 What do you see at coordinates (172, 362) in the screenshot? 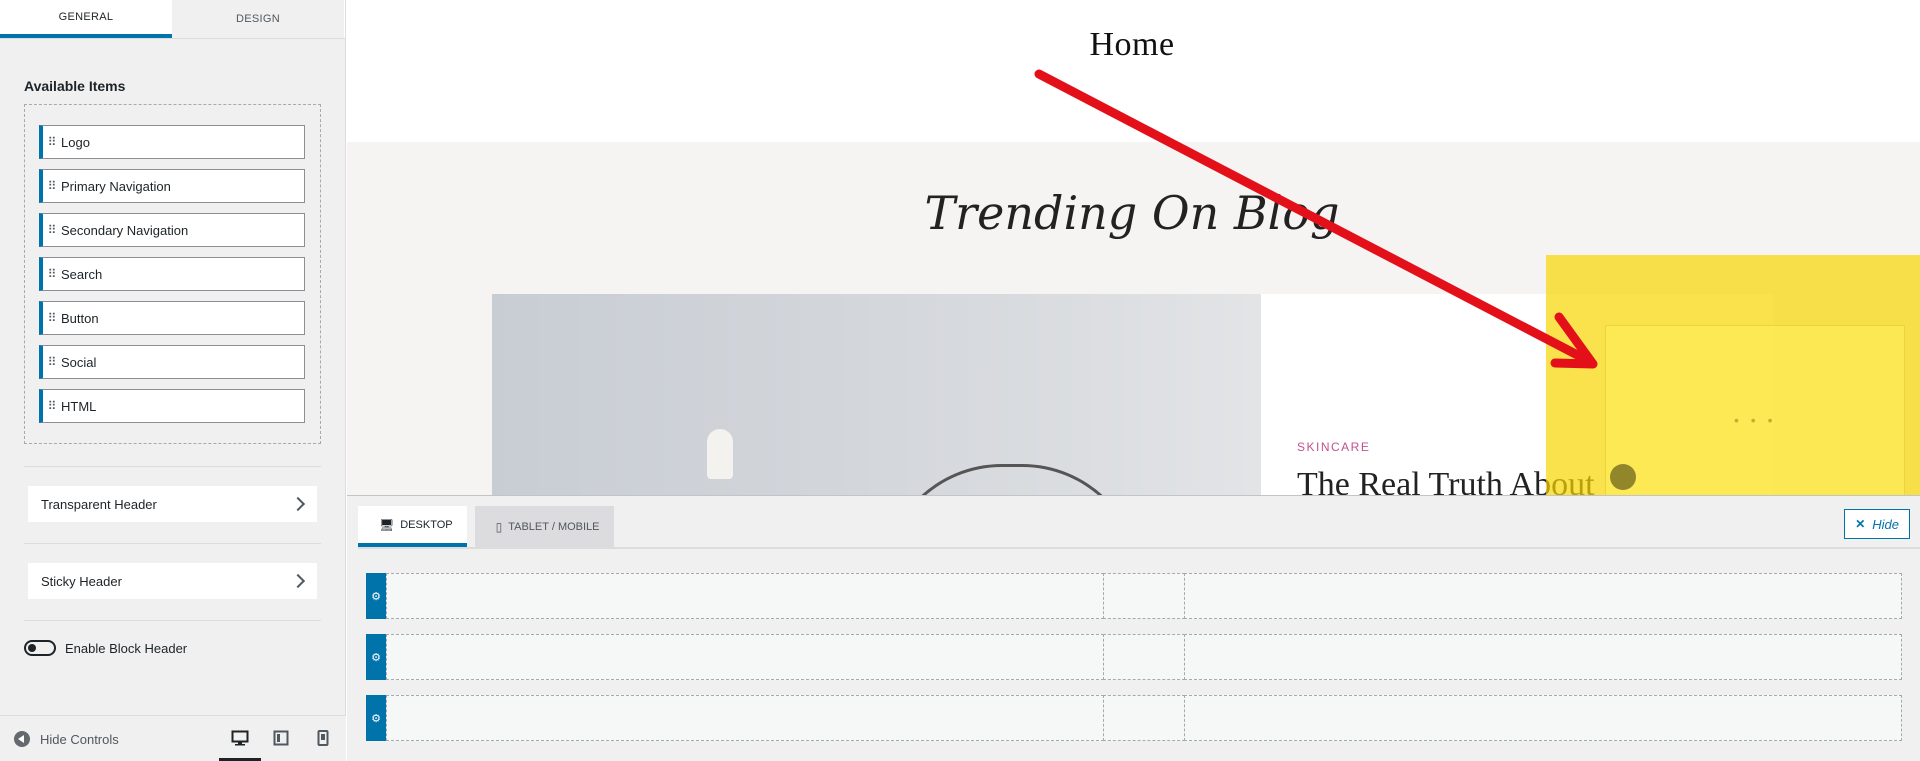
I see `item-social: ⠿ Social` at bounding box center [172, 362].